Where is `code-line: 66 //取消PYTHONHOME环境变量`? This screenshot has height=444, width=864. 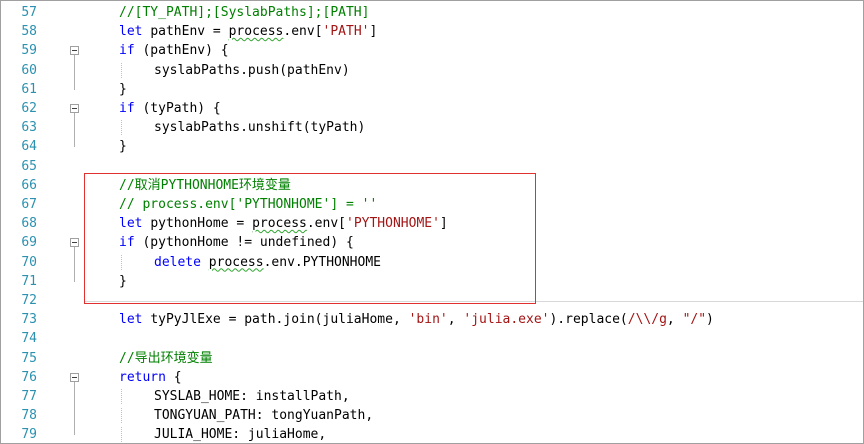
code-line: 66 //取消PYTHONHOME环境变量 is located at coordinates (432, 185).